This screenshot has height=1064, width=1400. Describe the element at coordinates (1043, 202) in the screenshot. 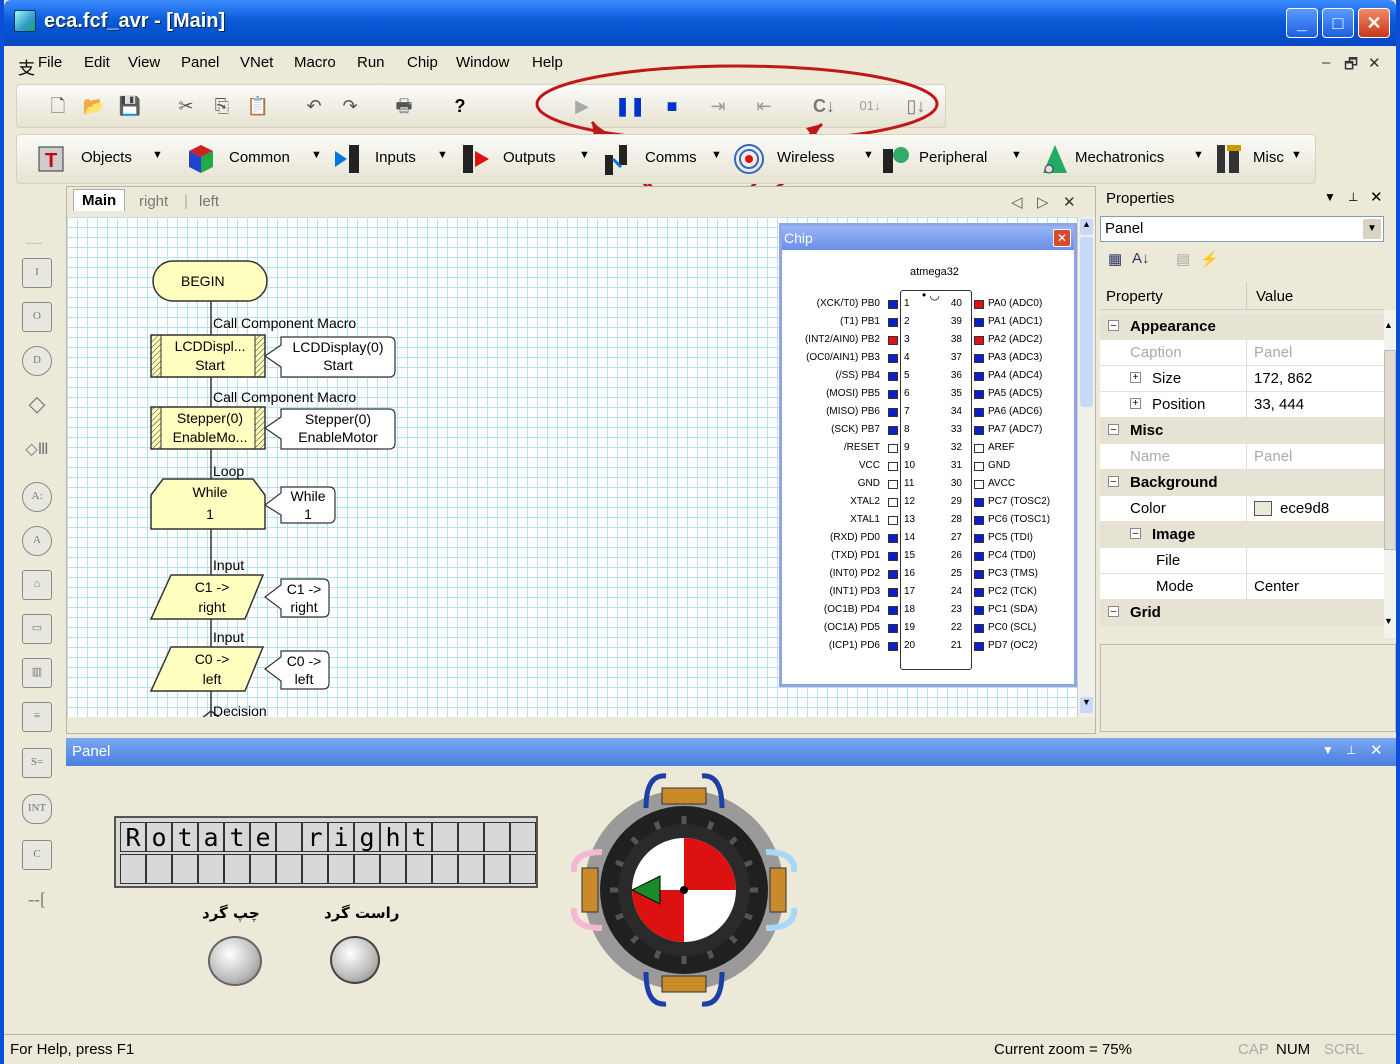

I see `tab-next-icon: ▷` at that location.